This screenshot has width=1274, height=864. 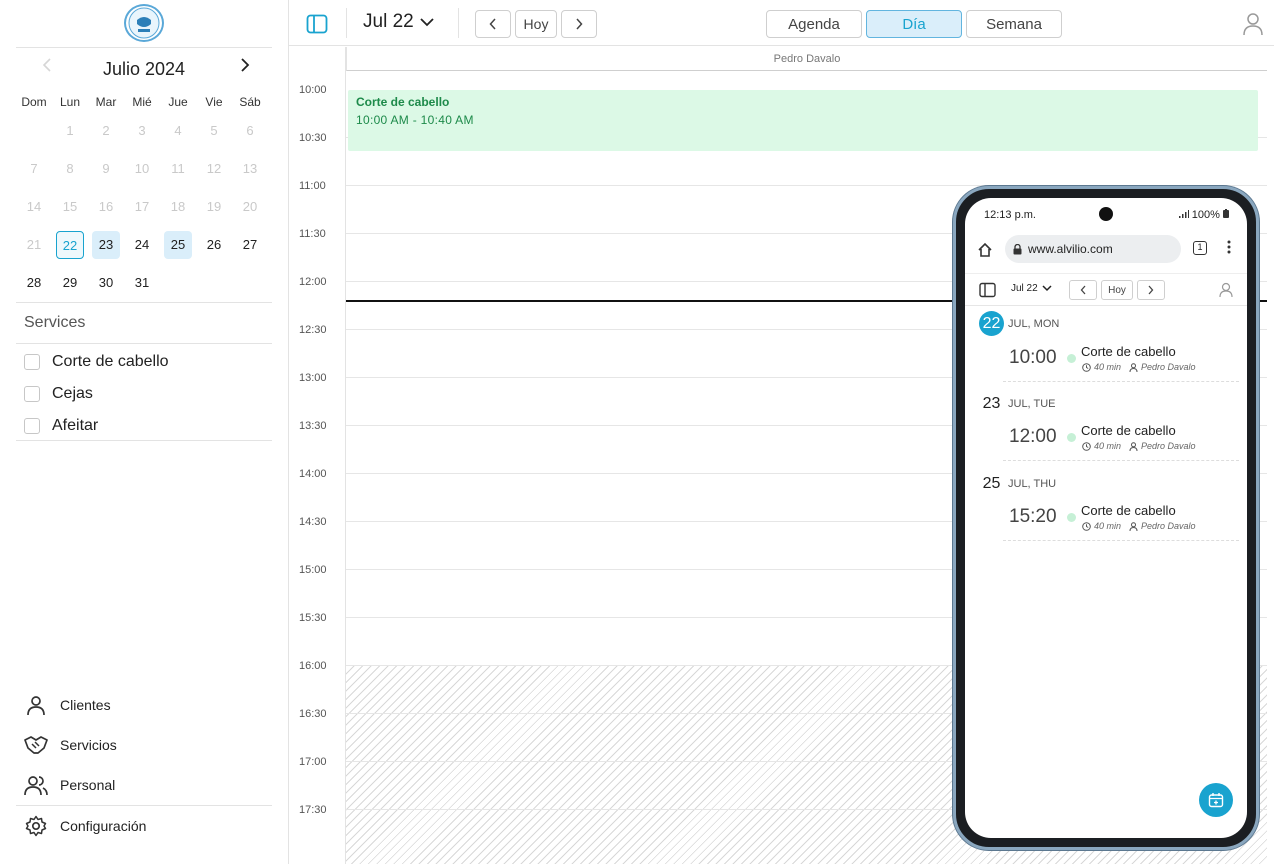 What do you see at coordinates (536, 24) in the screenshot?
I see `today-button: Hoy` at bounding box center [536, 24].